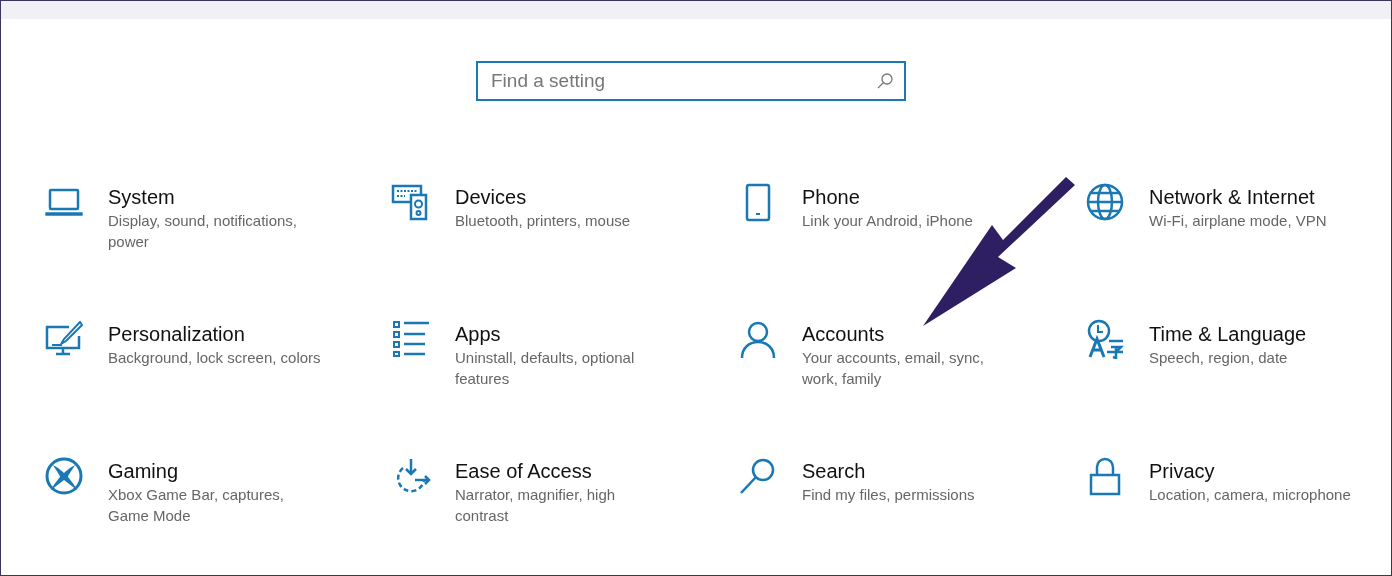 This screenshot has width=1392, height=576. What do you see at coordinates (196, 505) in the screenshot?
I see `category-description: Xbox Game Bar, captures, Game Mode` at bounding box center [196, 505].